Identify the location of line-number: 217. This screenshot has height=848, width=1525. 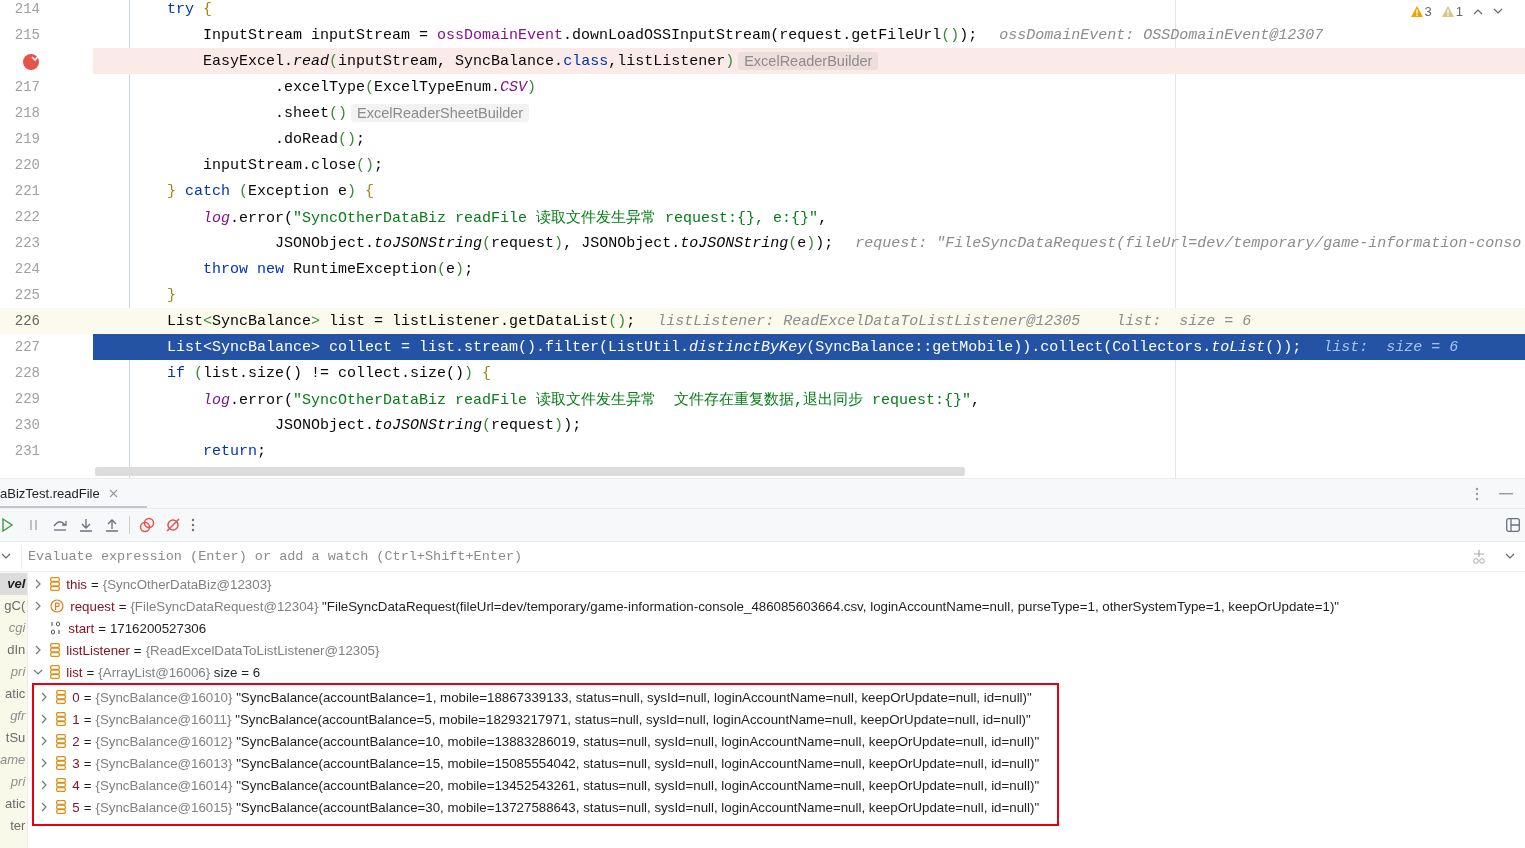
(26, 87).